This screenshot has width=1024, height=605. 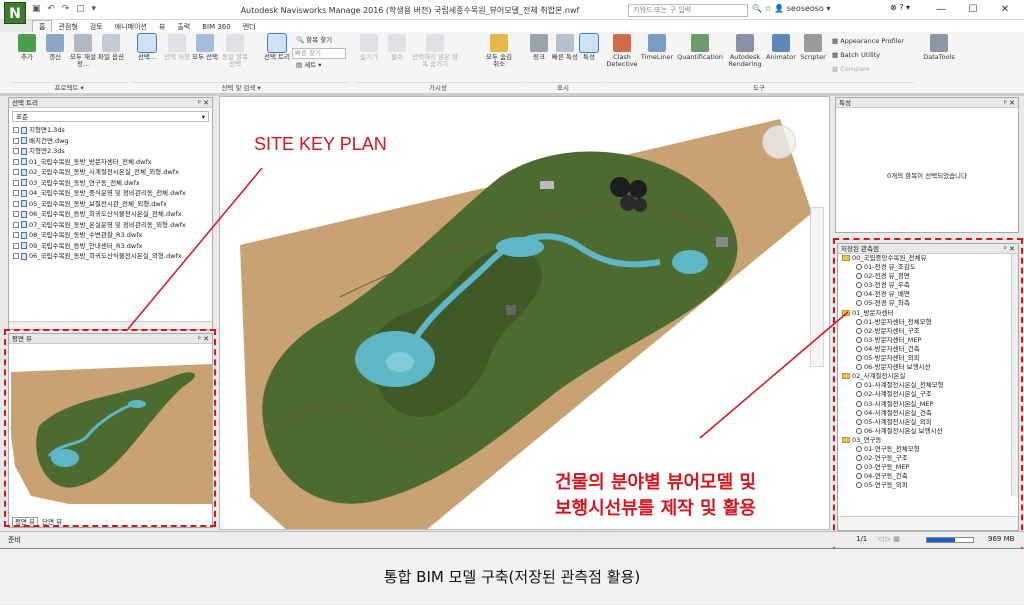 I want to click on properties-empty-message: 0개의 항목이 선택되었습니다, so click(x=927, y=176).